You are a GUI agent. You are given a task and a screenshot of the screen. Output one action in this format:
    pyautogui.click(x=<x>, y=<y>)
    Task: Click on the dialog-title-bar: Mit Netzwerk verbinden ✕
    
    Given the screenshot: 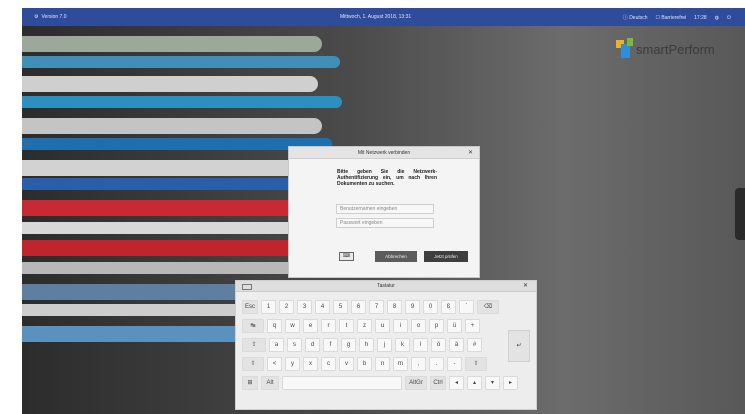 What is the action you would take?
    pyautogui.click(x=384, y=153)
    